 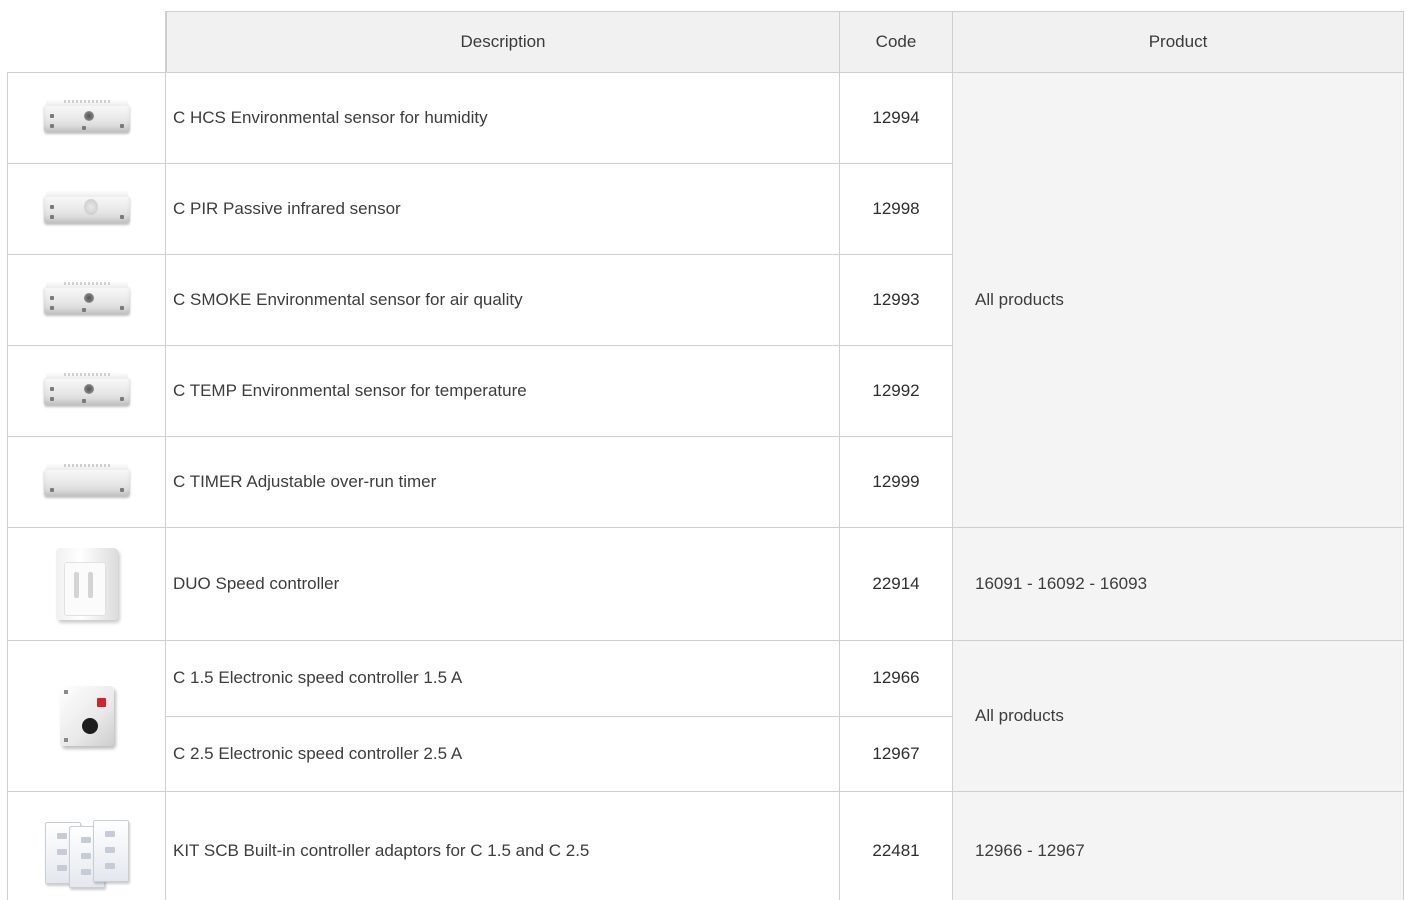 What do you see at coordinates (896, 482) in the screenshot?
I see `row-code: 12999` at bounding box center [896, 482].